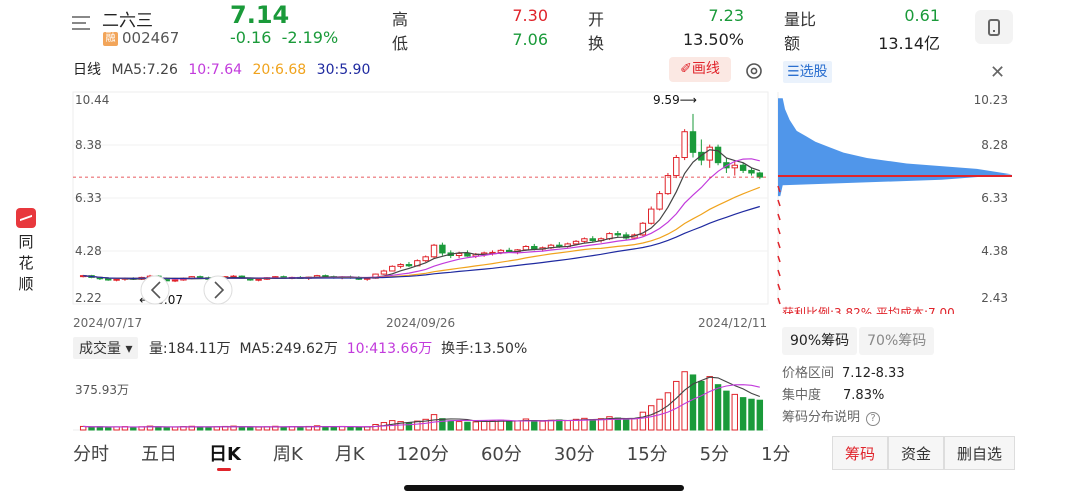 Image resolution: width=1086 pixels, height=500 pixels. I want to click on tab-5min: 5分, so click(714, 453).